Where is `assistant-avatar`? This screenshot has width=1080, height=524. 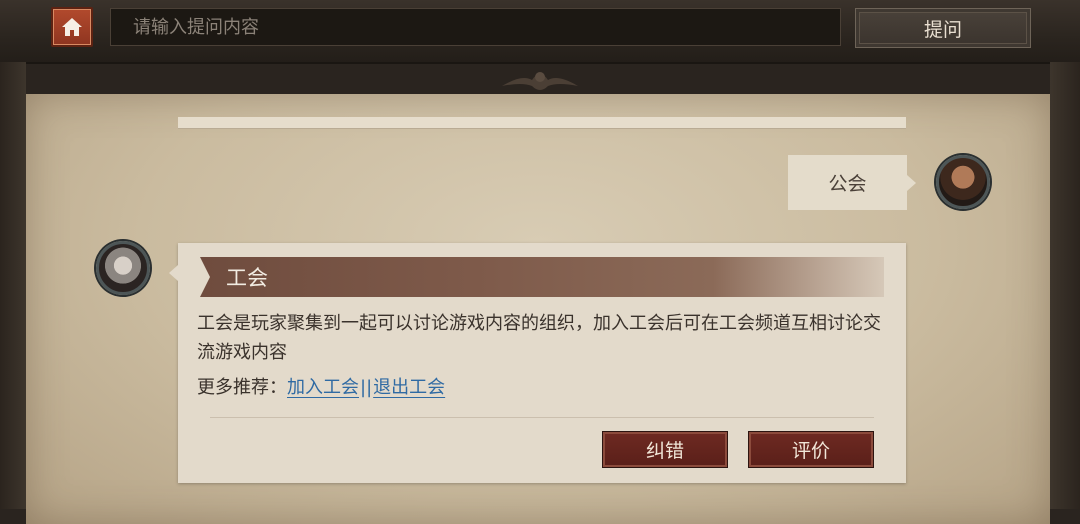 assistant-avatar is located at coordinates (123, 268).